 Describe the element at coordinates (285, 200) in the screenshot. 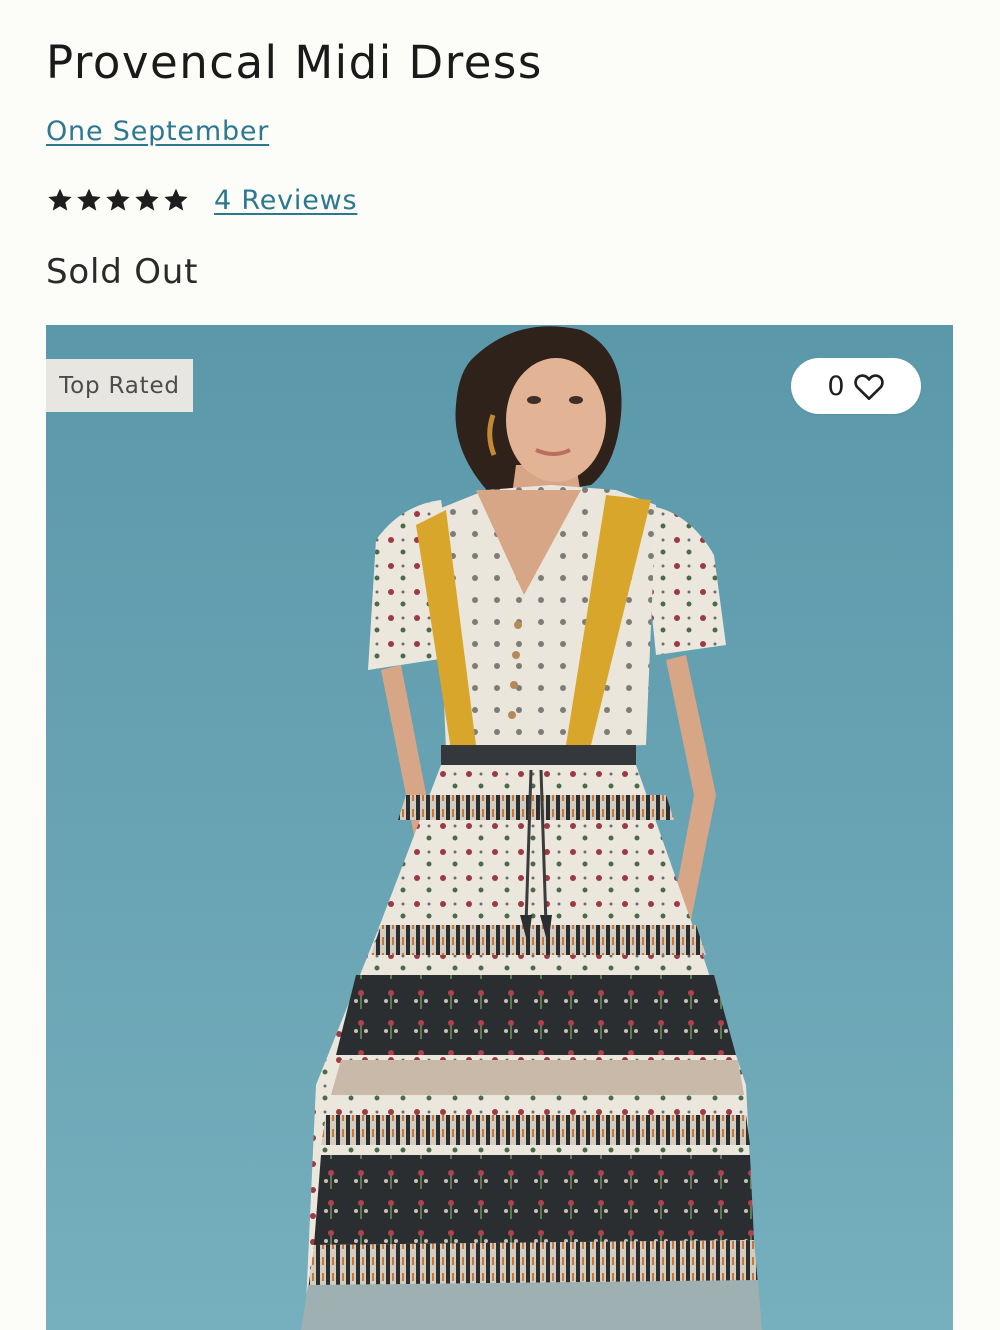

I see `reviews-link: 4 Reviews` at that location.